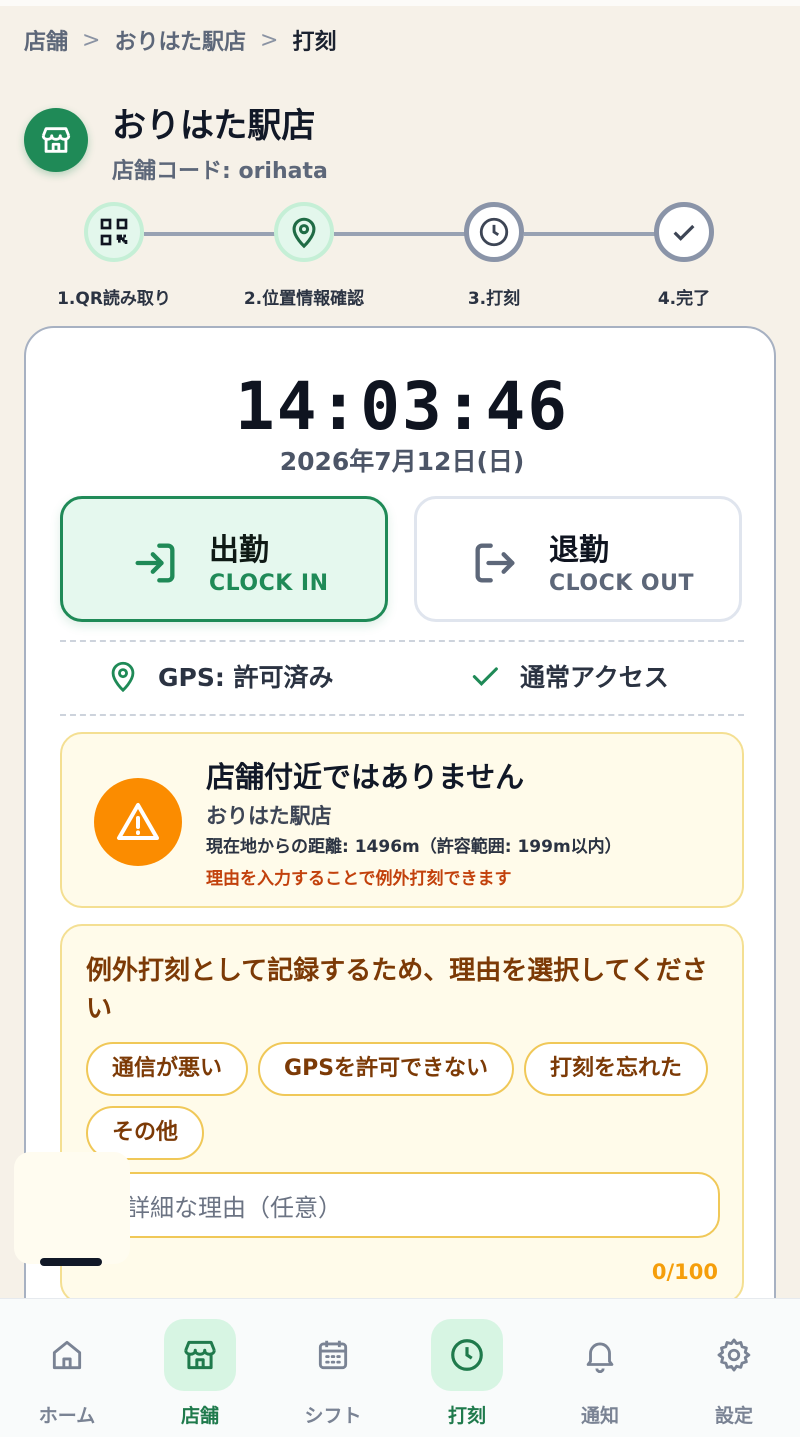  Describe the element at coordinates (616, 1069) in the screenshot. I see `reason-chip-forgot: 打刻を忘れた` at that location.